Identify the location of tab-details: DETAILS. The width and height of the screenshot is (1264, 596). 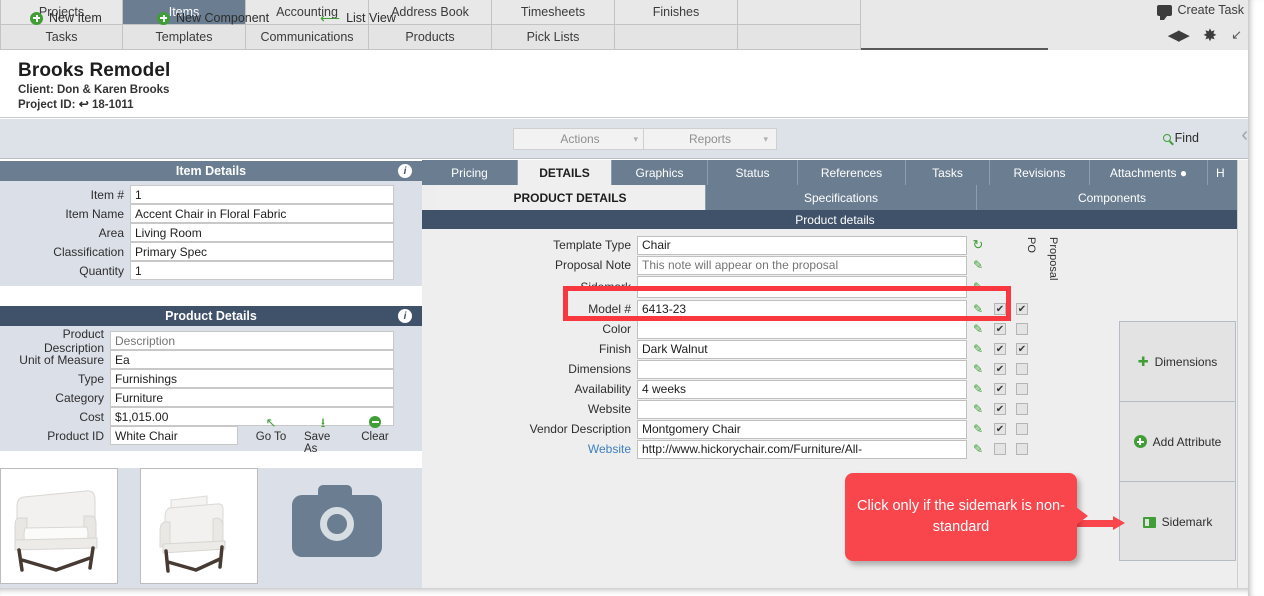
(565, 172).